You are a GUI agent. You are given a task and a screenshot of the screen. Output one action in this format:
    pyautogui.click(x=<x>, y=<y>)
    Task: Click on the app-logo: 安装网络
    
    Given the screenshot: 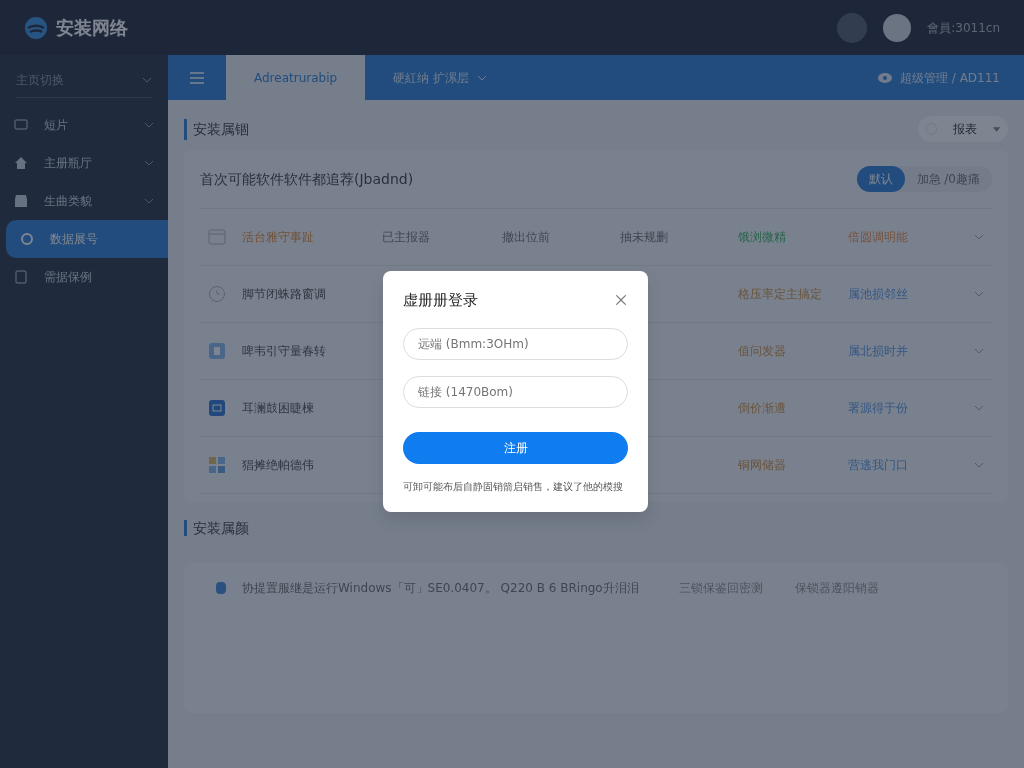 What is the action you would take?
    pyautogui.click(x=92, y=28)
    